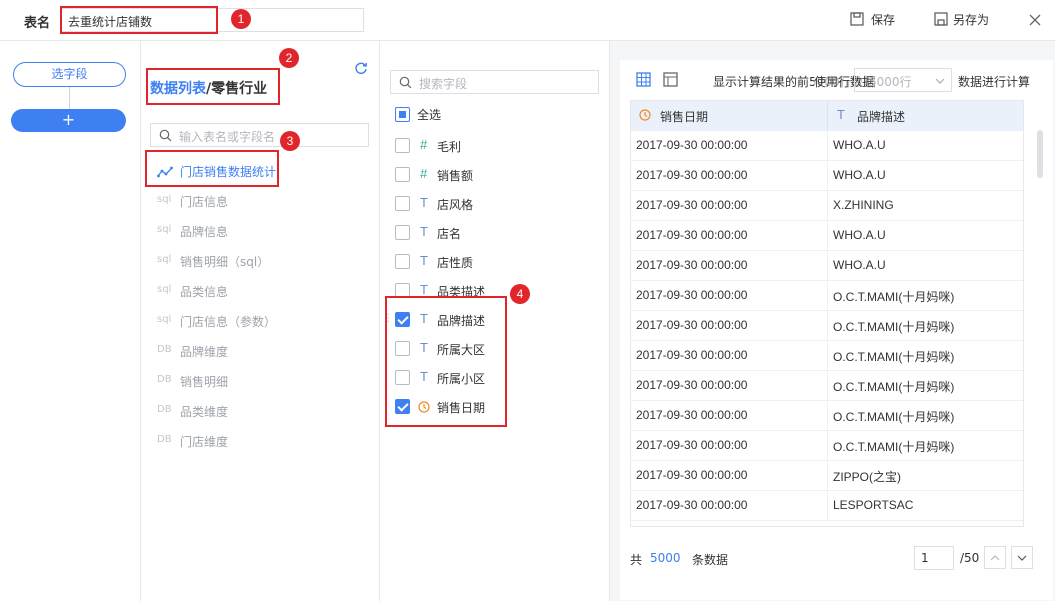 The image size is (1055, 601). I want to click on field-search-placeholder: 搜索字段, so click(443, 84).